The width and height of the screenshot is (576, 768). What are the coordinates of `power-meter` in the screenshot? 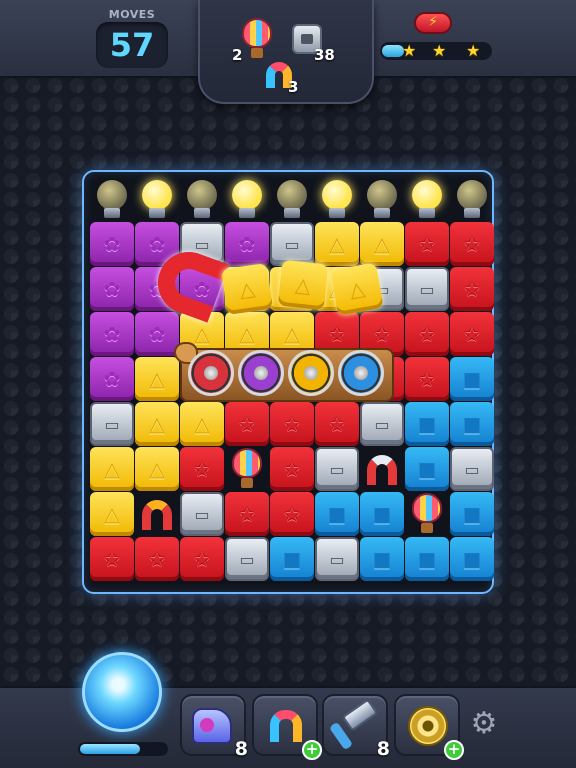 It's located at (123, 749).